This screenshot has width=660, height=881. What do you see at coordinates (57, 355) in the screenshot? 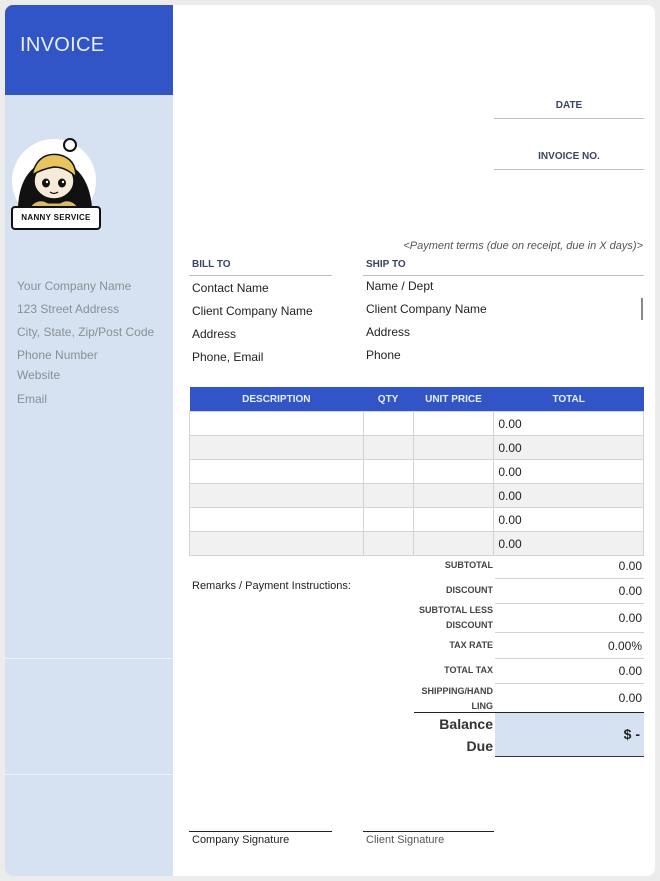
I see `company-phone: Phone Number` at bounding box center [57, 355].